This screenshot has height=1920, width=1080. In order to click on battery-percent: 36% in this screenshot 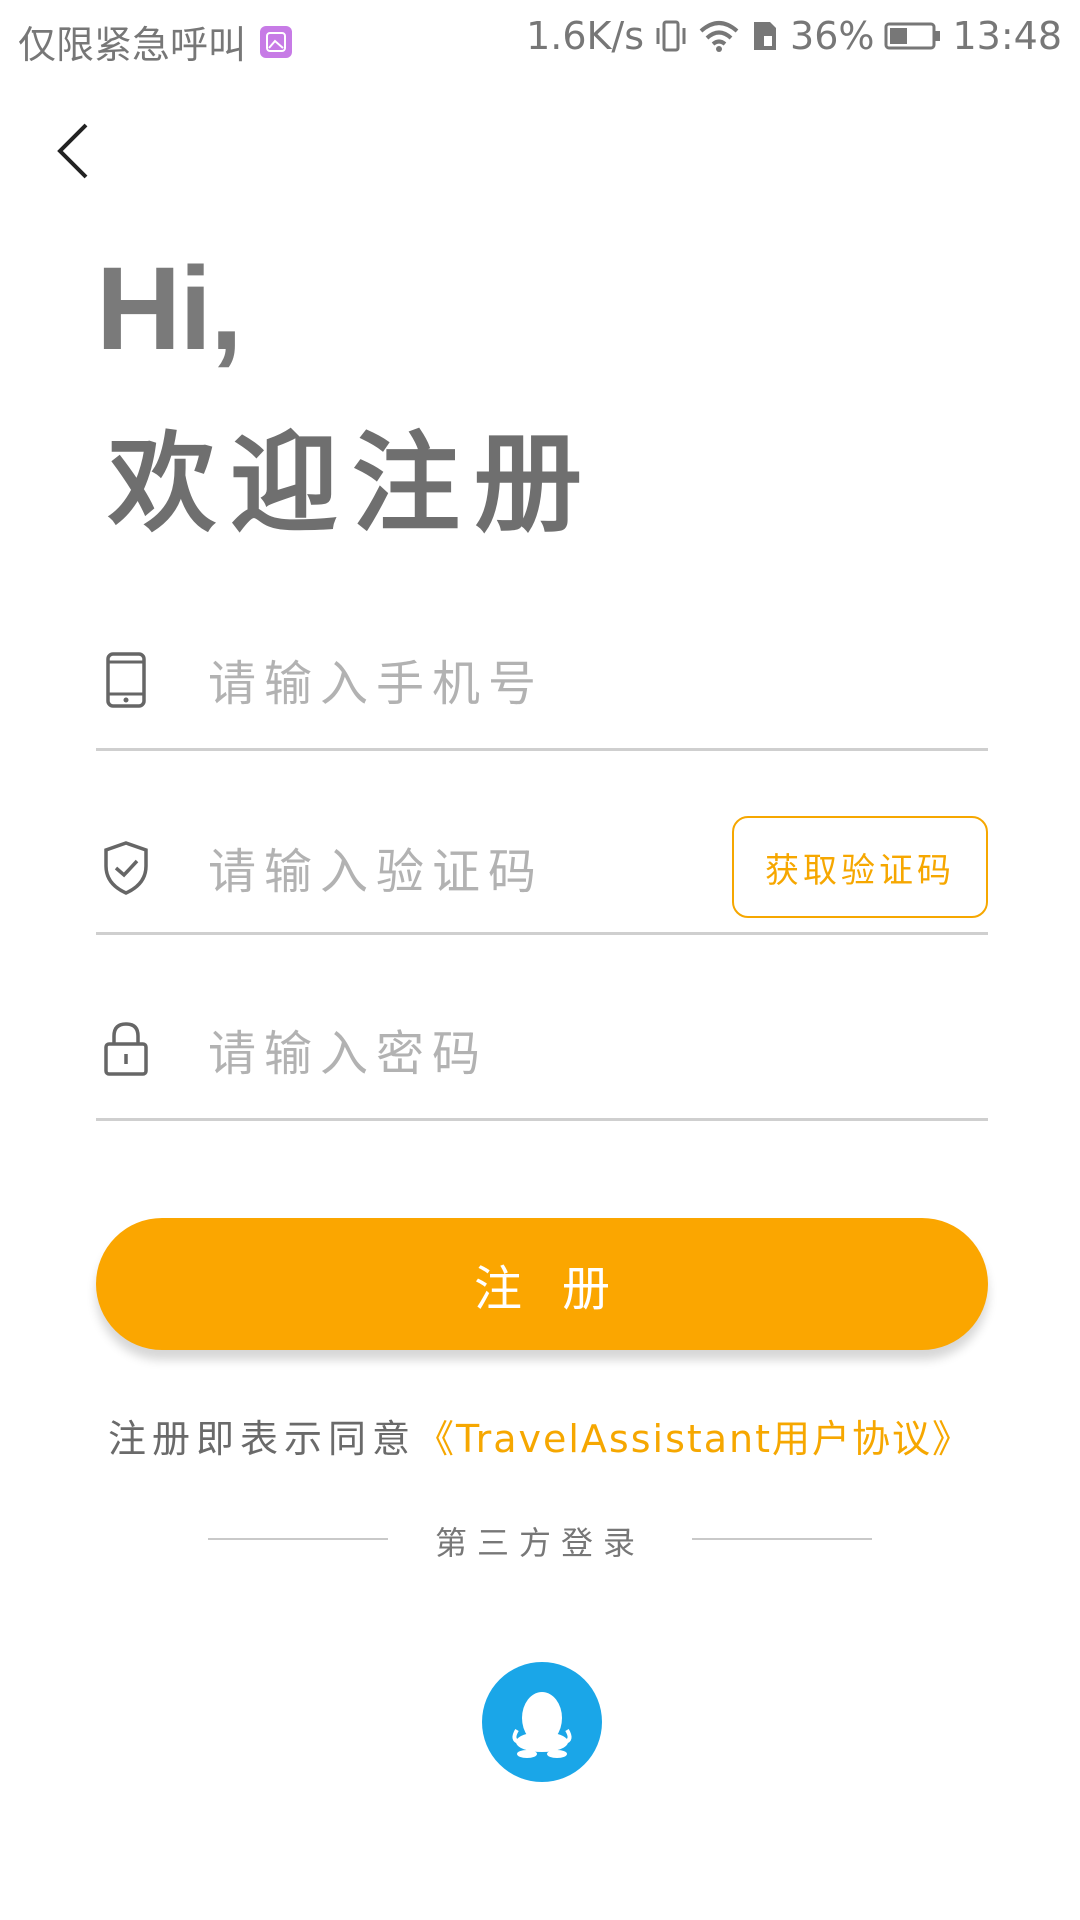, I will do `click(832, 36)`.